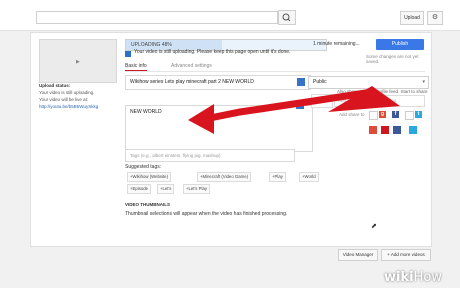 The image size is (460, 288). Describe the element at coordinates (374, 226) in the screenshot. I see `cursor-icon: ⬈` at that location.